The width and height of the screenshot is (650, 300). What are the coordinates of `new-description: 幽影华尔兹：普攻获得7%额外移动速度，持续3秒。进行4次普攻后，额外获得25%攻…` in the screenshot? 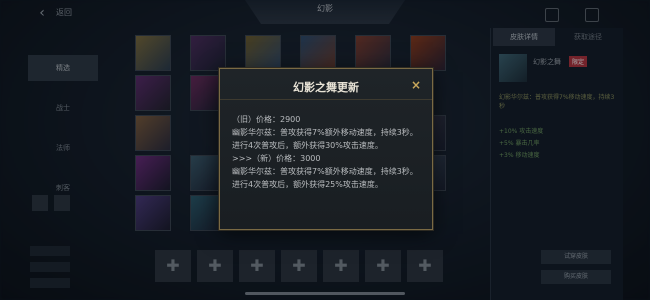 It's located at (325, 178).